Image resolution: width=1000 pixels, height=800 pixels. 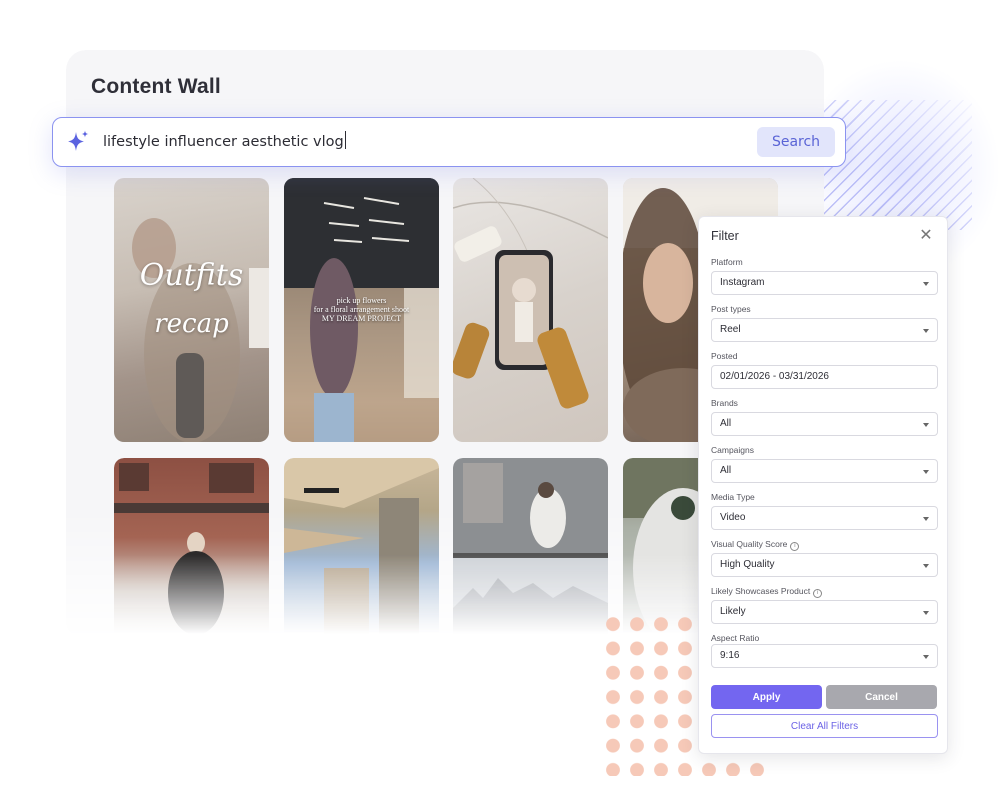 What do you see at coordinates (732, 450) in the screenshot?
I see `campaigns-label: Campaigns` at bounding box center [732, 450].